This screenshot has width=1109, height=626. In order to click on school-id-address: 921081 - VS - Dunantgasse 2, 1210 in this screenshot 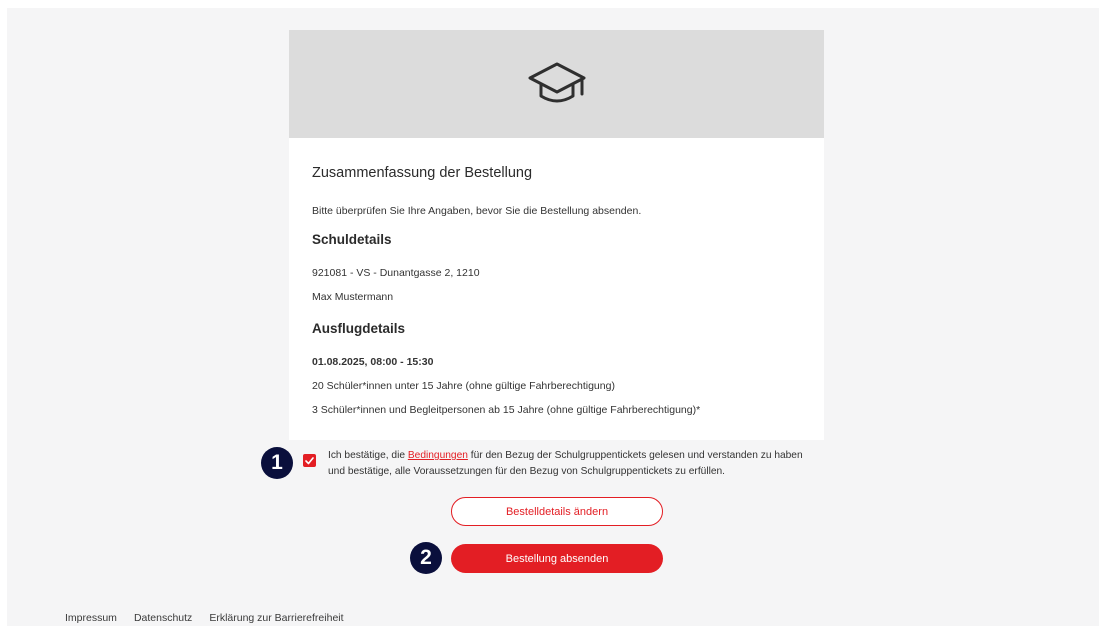, I will do `click(396, 273)`.